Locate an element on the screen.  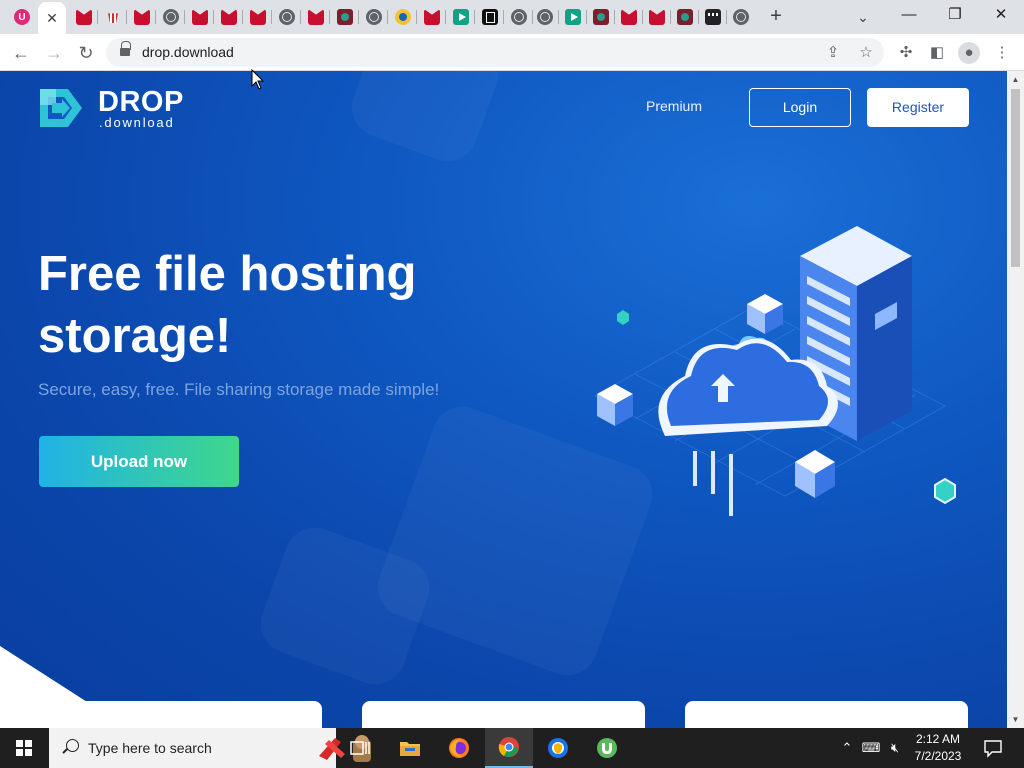
mouse-cursor-icon is located at coordinates (258, 79).